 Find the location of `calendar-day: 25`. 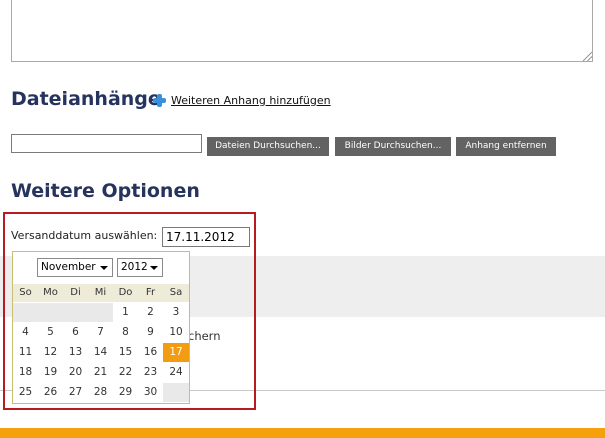

calendar-day: 25 is located at coordinates (25, 392).